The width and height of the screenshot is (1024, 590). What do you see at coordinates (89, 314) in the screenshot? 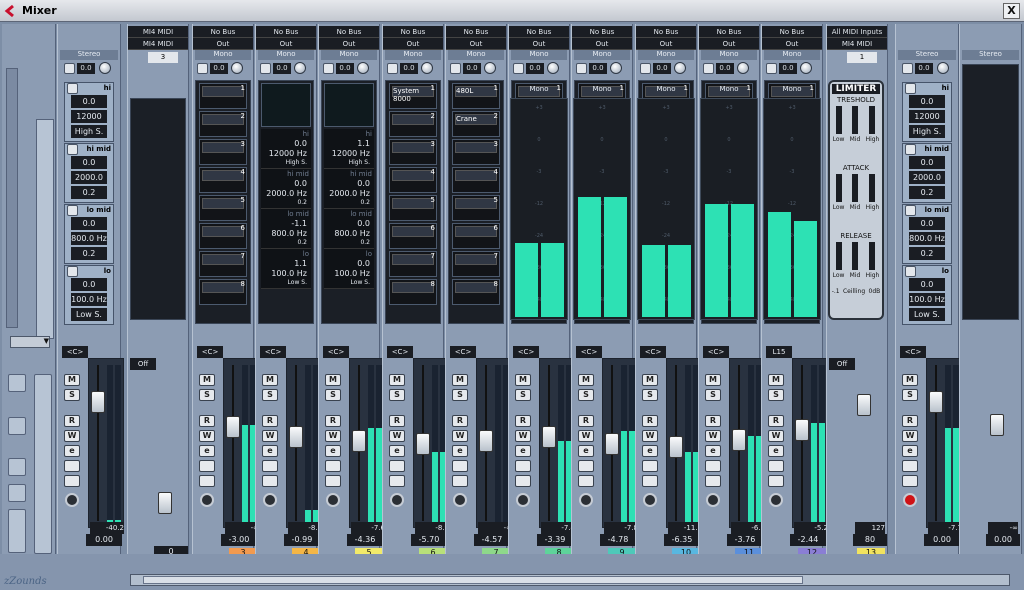
I see `eq-q: Low S.` at bounding box center [89, 314].